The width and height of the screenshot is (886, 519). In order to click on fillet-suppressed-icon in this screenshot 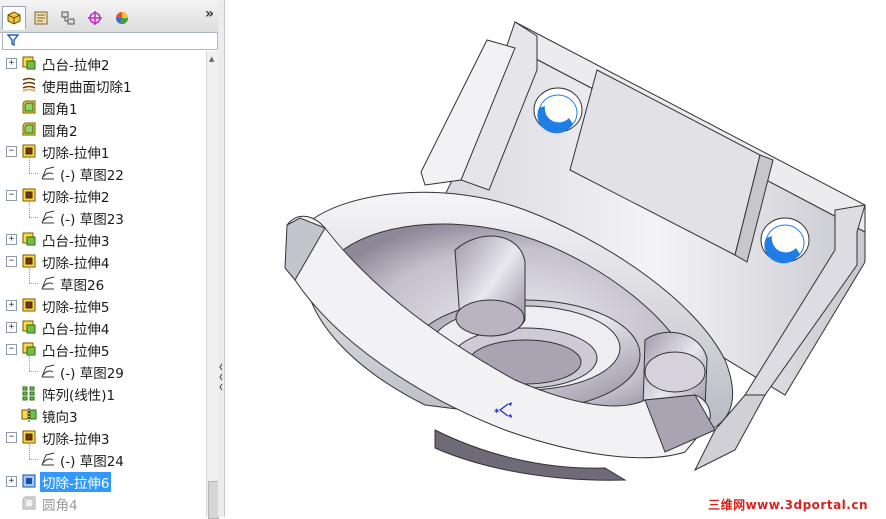, I will do `click(29, 503)`.